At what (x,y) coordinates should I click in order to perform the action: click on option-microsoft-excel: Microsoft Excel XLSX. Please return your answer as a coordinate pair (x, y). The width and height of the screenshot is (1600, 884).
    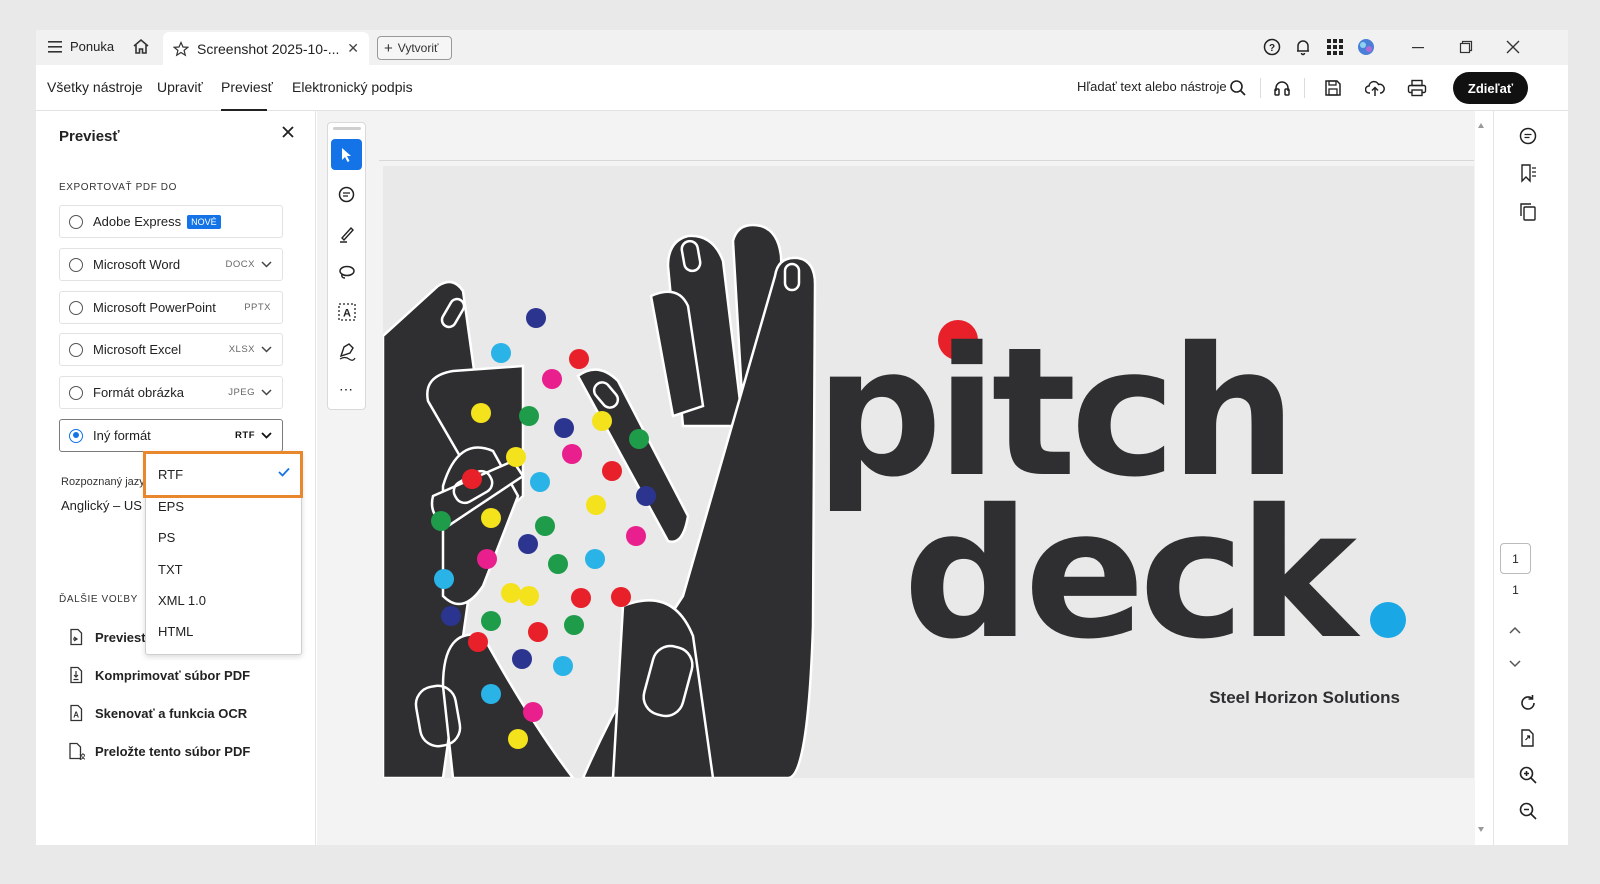
    Looking at the image, I should click on (171, 349).